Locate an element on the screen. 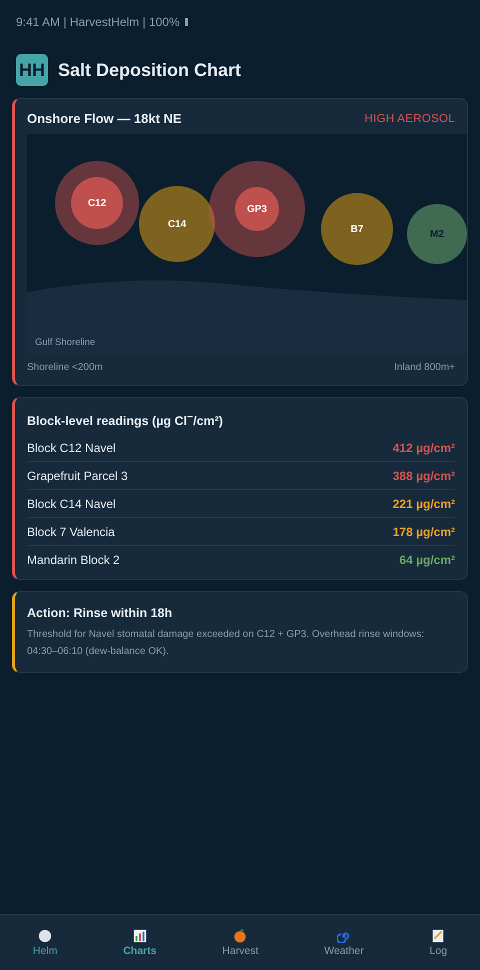 The image size is (480, 970). nav-tab: Harvest is located at coordinates (240, 942).